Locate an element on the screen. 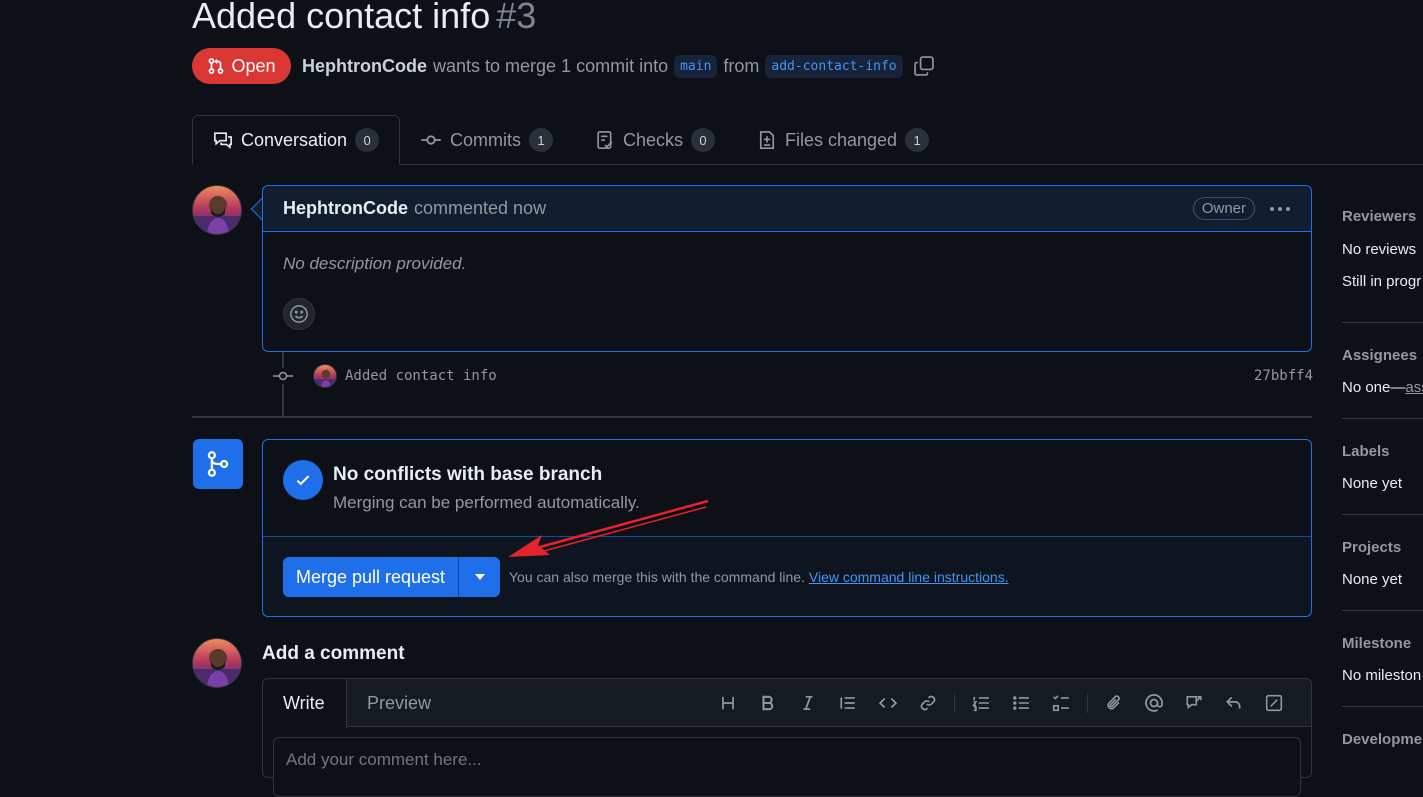  check-circle-icon is located at coordinates (303, 480).